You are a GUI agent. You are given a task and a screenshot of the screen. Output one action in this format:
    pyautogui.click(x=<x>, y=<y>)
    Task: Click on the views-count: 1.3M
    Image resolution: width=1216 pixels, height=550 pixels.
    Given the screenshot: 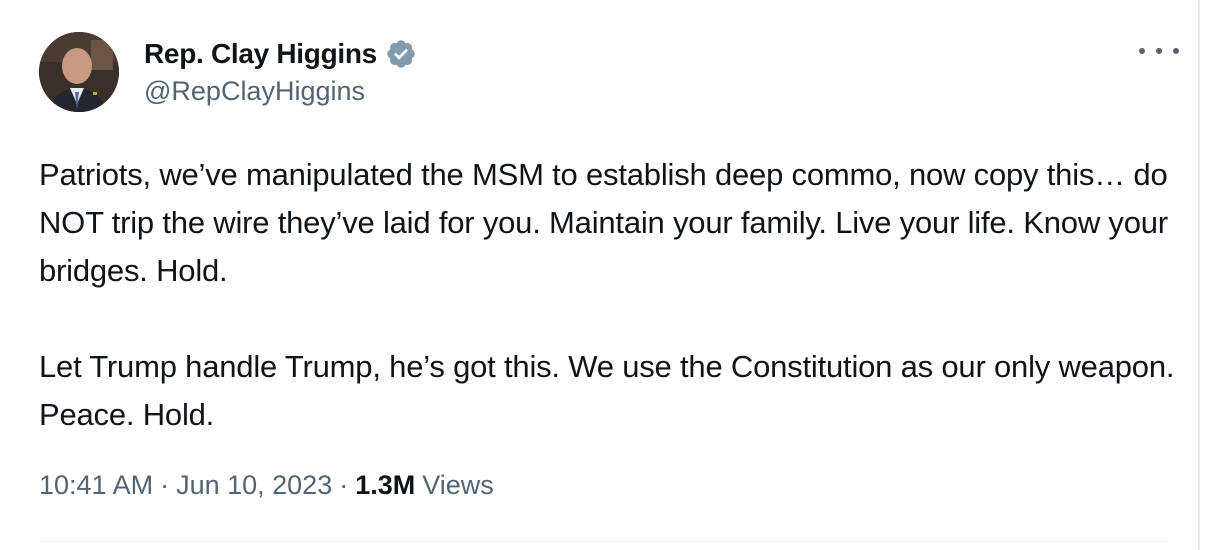 What is the action you would take?
    pyautogui.click(x=385, y=485)
    